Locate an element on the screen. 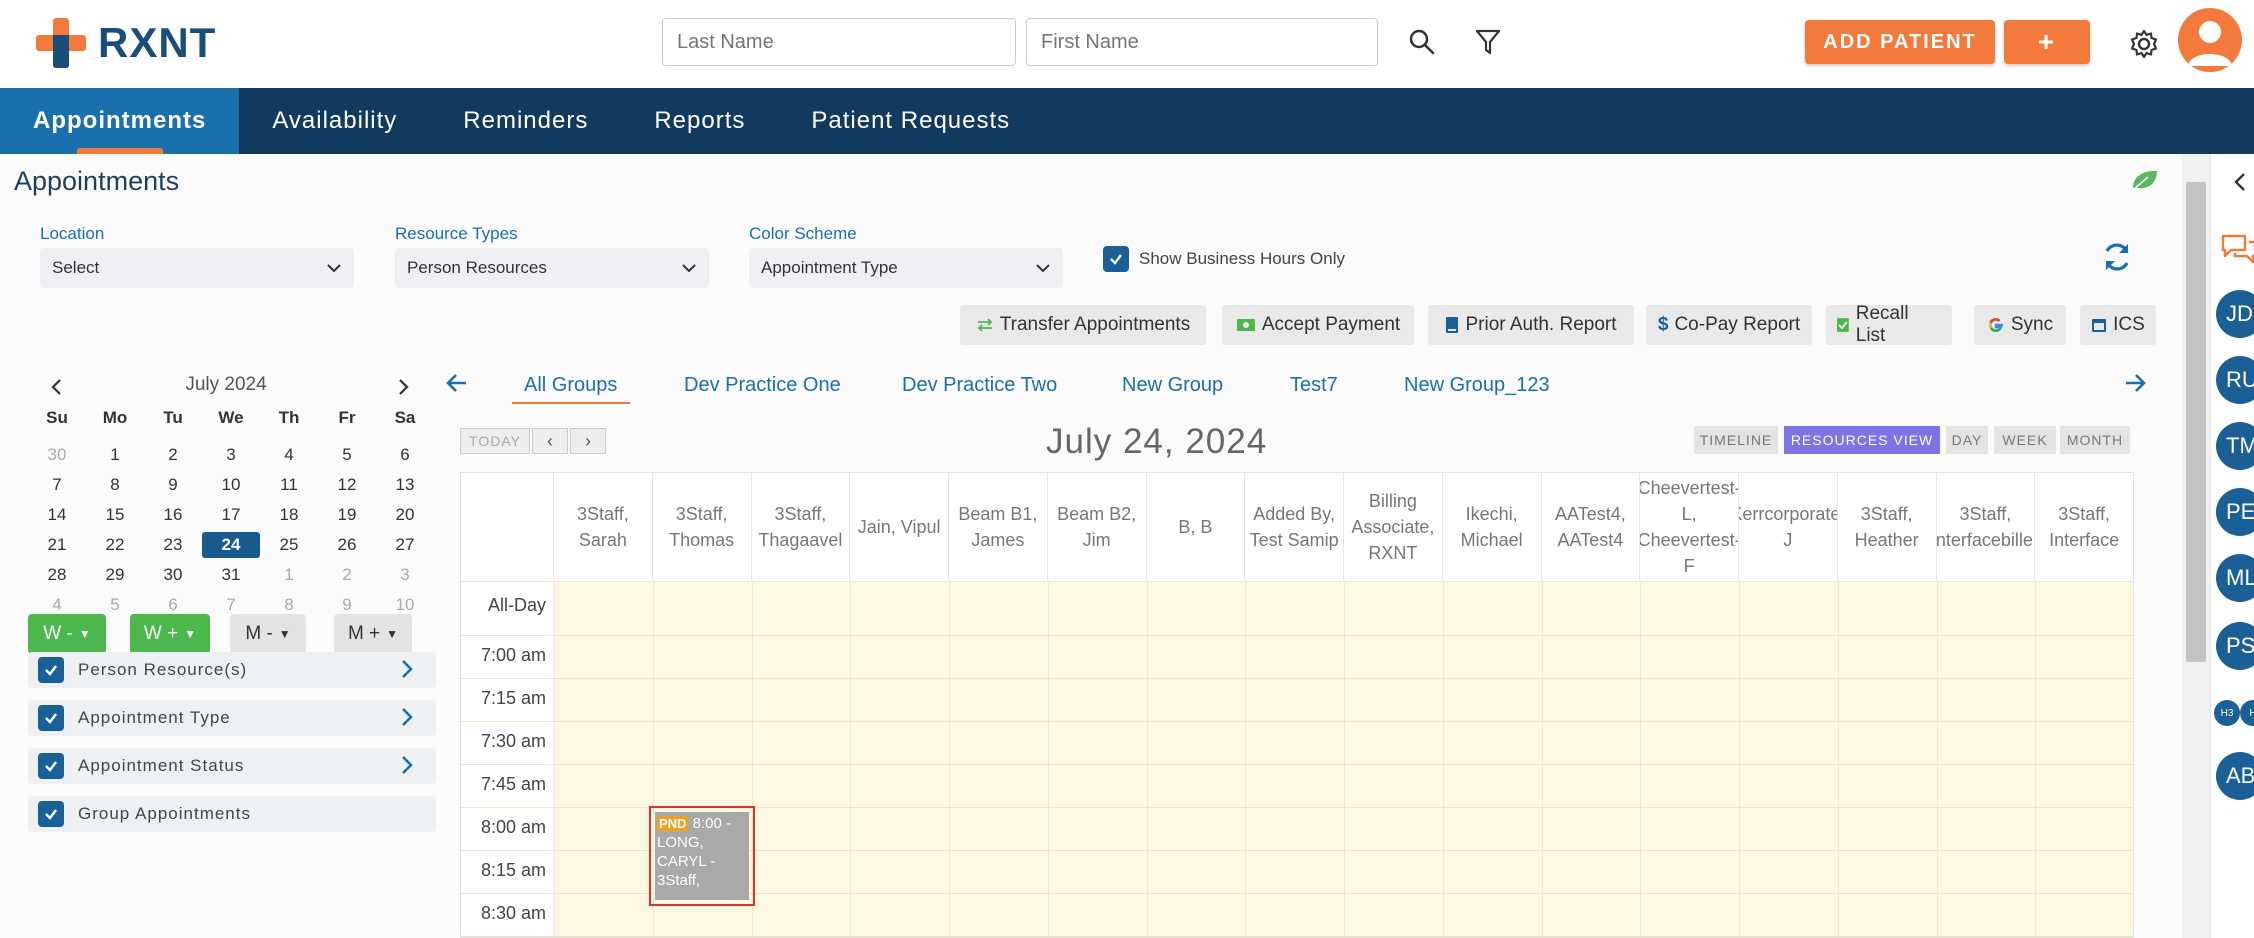 This screenshot has width=2254, height=938. resource-column-header: Cheevertest-L, Cheevertest-F is located at coordinates (1689, 527).